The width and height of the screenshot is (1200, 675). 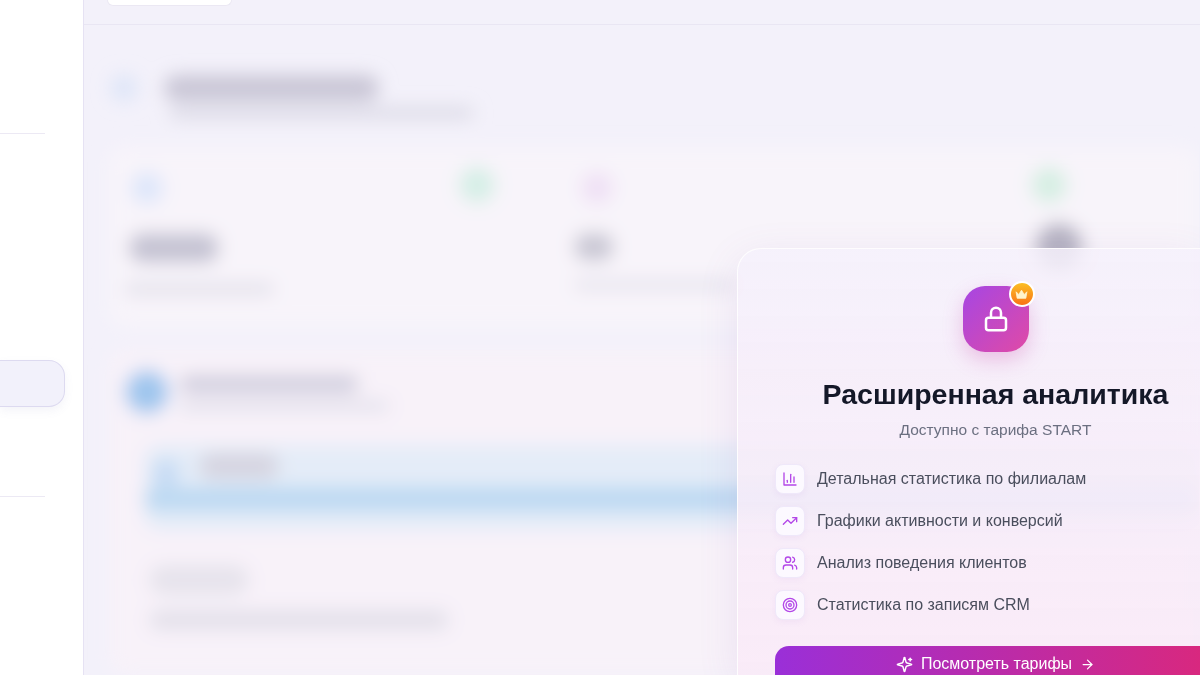 What do you see at coordinates (987, 660) in the screenshot?
I see `view-plans-button: Посмотреть тарифы` at bounding box center [987, 660].